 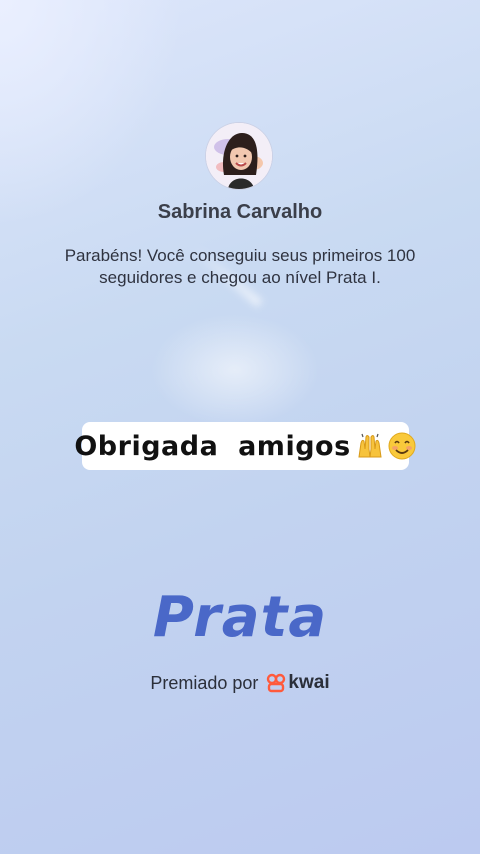 I want to click on caption-sticker: Obrigada amigos, so click(x=245, y=446).